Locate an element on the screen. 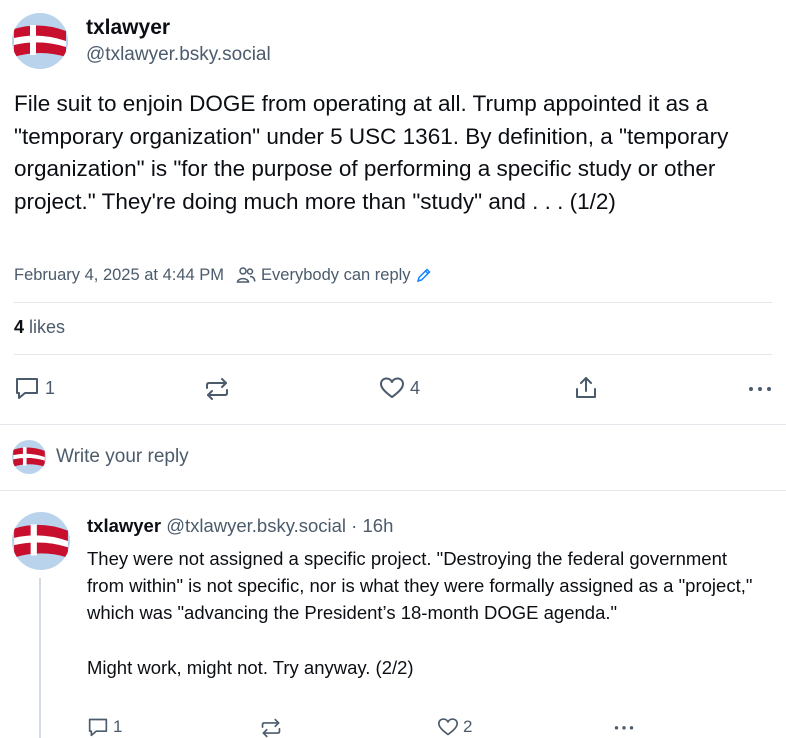  likes-summary: 4 likes is located at coordinates (39, 327).